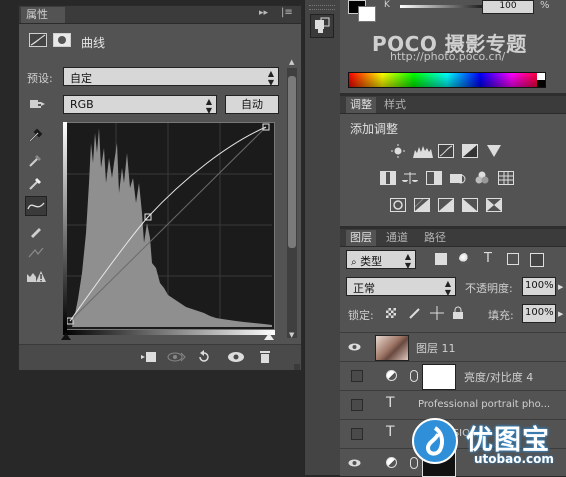 The width and height of the screenshot is (566, 477). Describe the element at coordinates (494, 151) in the screenshot. I see `vibrance-icon` at that location.